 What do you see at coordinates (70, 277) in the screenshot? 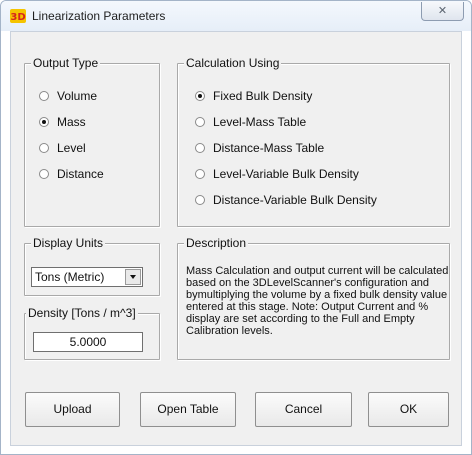
I see `display-units-value: Tons (Metric)` at bounding box center [70, 277].